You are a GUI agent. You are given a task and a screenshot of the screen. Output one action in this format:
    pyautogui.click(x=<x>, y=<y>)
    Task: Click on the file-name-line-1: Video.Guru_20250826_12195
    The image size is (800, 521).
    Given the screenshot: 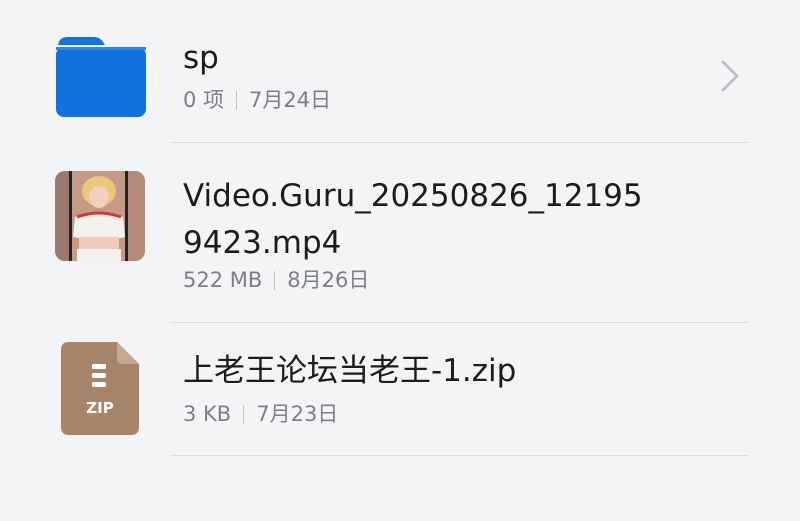 What is the action you would take?
    pyautogui.click(x=413, y=196)
    